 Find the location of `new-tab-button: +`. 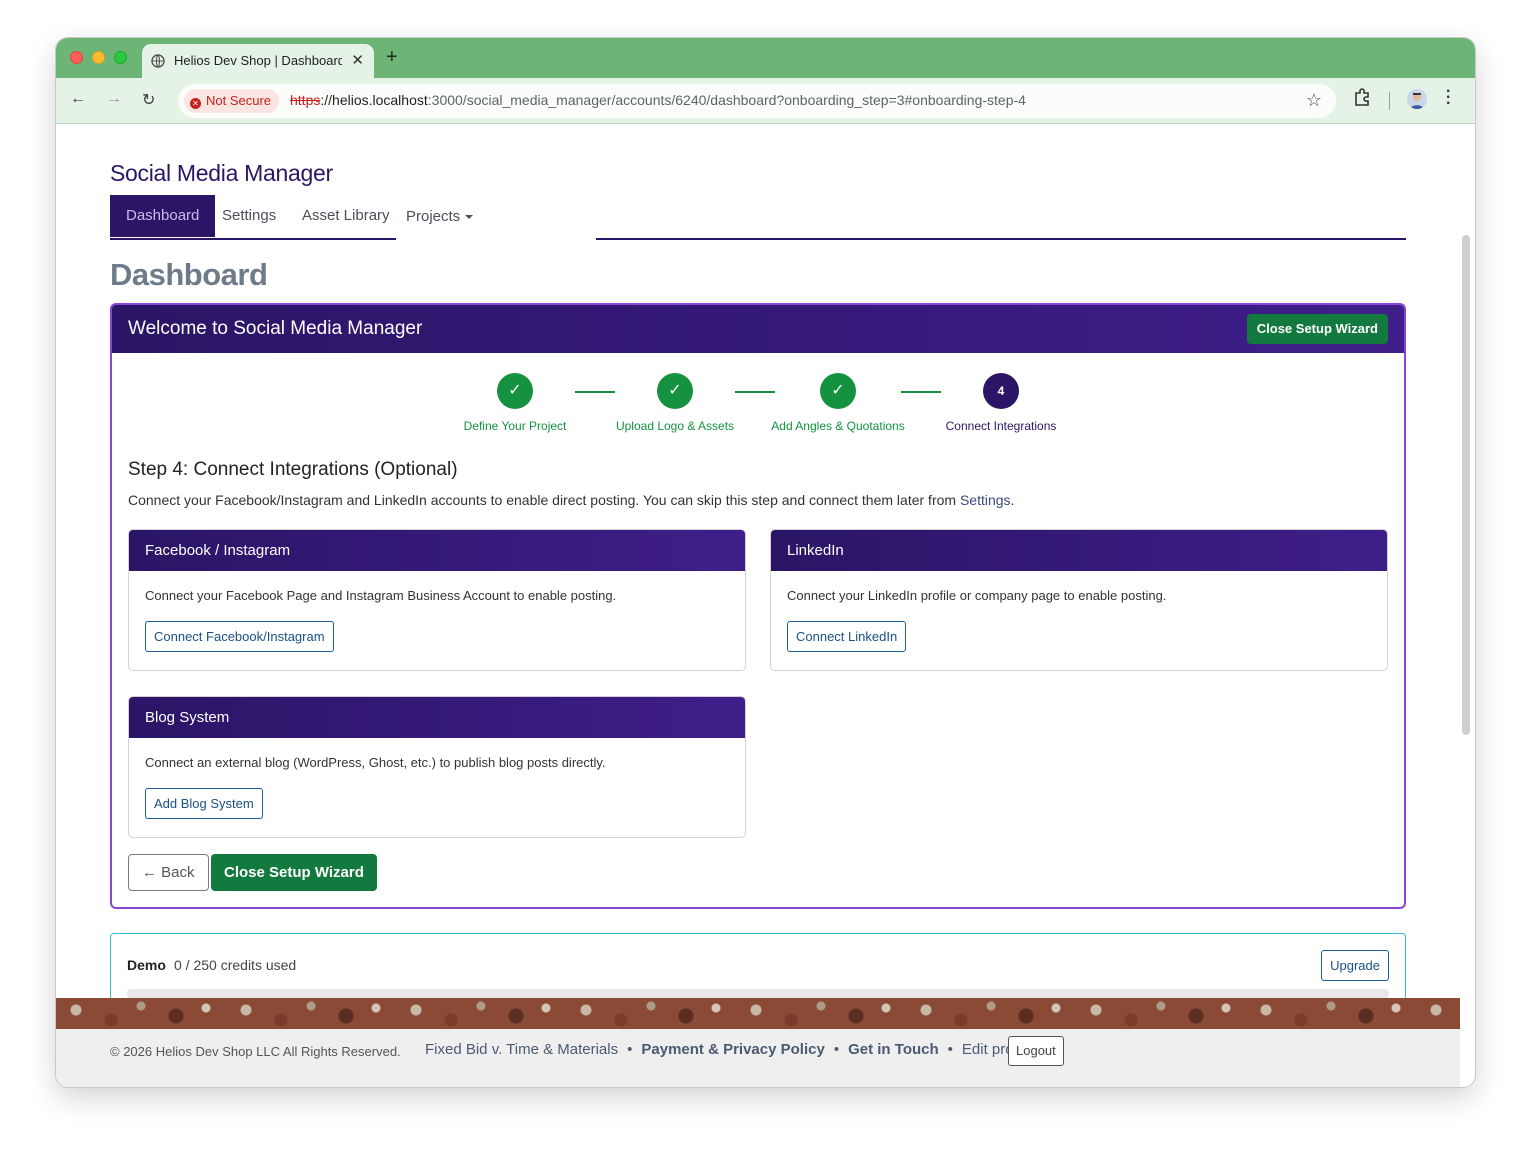

new-tab-button: + is located at coordinates (392, 57).